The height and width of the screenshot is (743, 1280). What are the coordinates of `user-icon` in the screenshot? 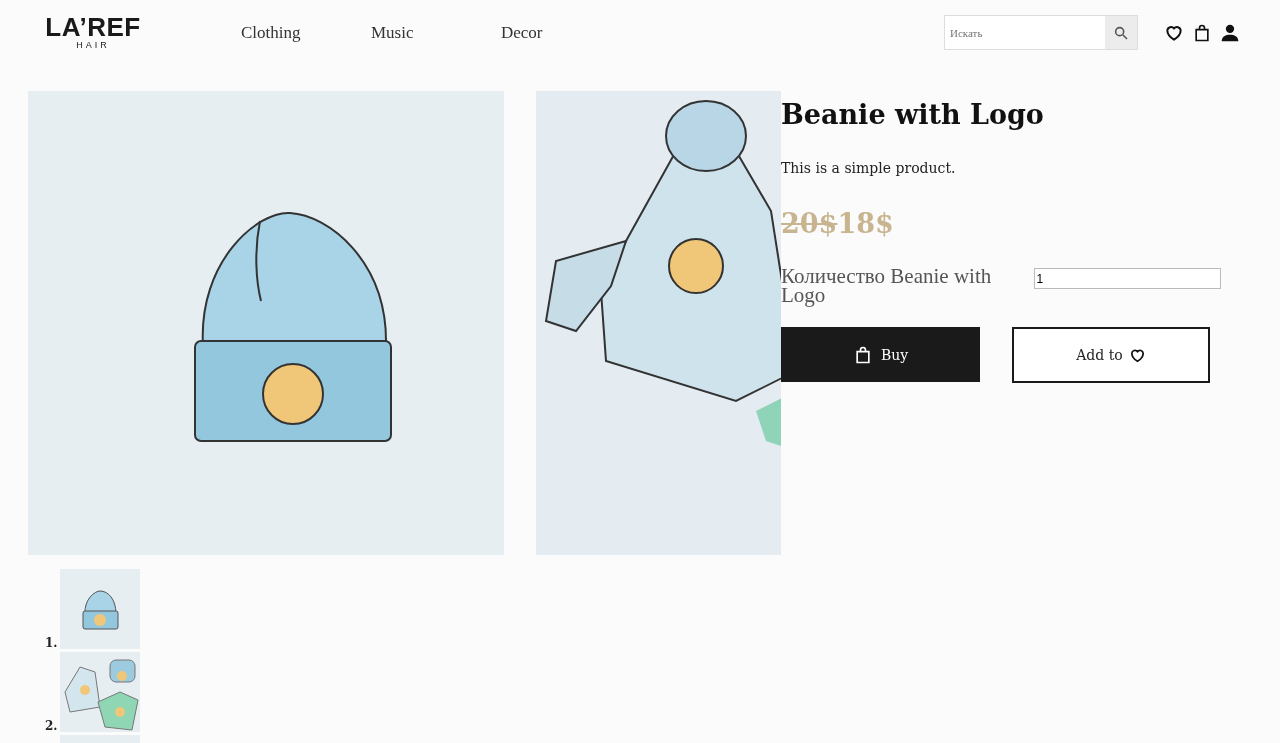 It's located at (1230, 32).